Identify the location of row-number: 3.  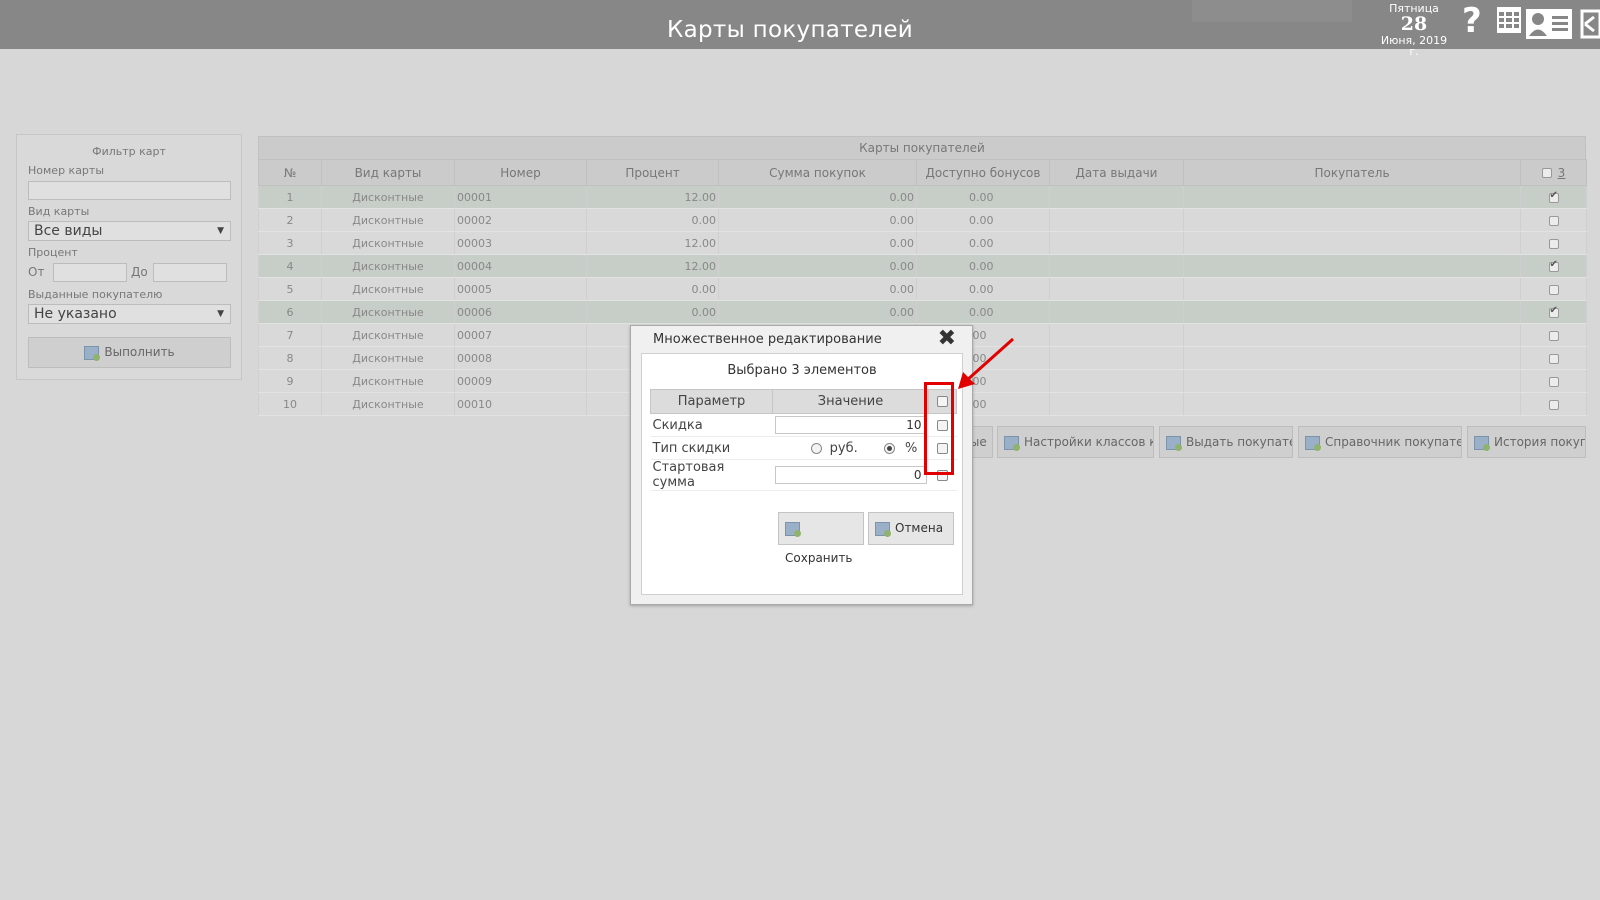
(290, 243).